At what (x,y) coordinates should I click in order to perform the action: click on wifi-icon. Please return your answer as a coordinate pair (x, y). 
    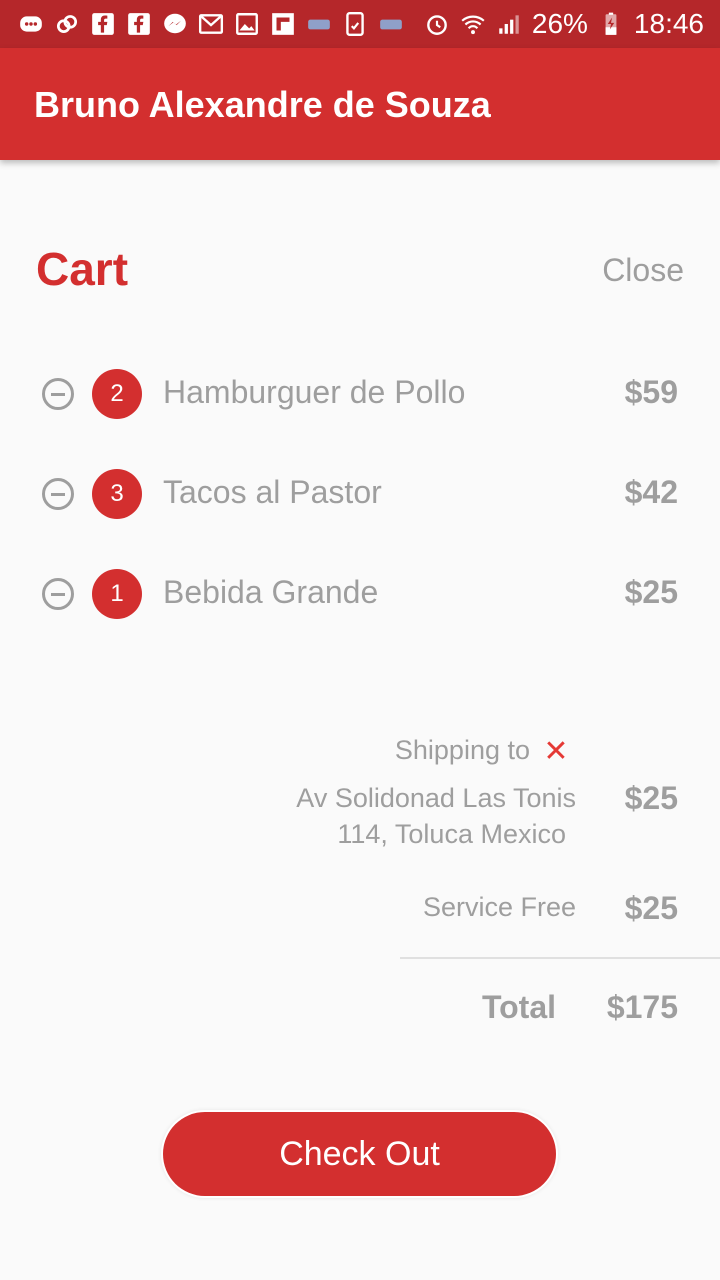
    Looking at the image, I should click on (473, 24).